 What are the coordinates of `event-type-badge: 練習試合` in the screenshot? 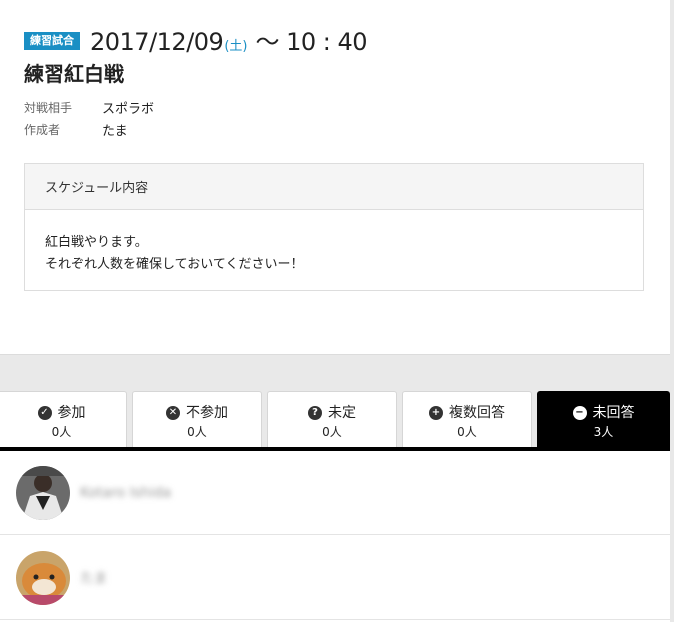 It's located at (52, 41).